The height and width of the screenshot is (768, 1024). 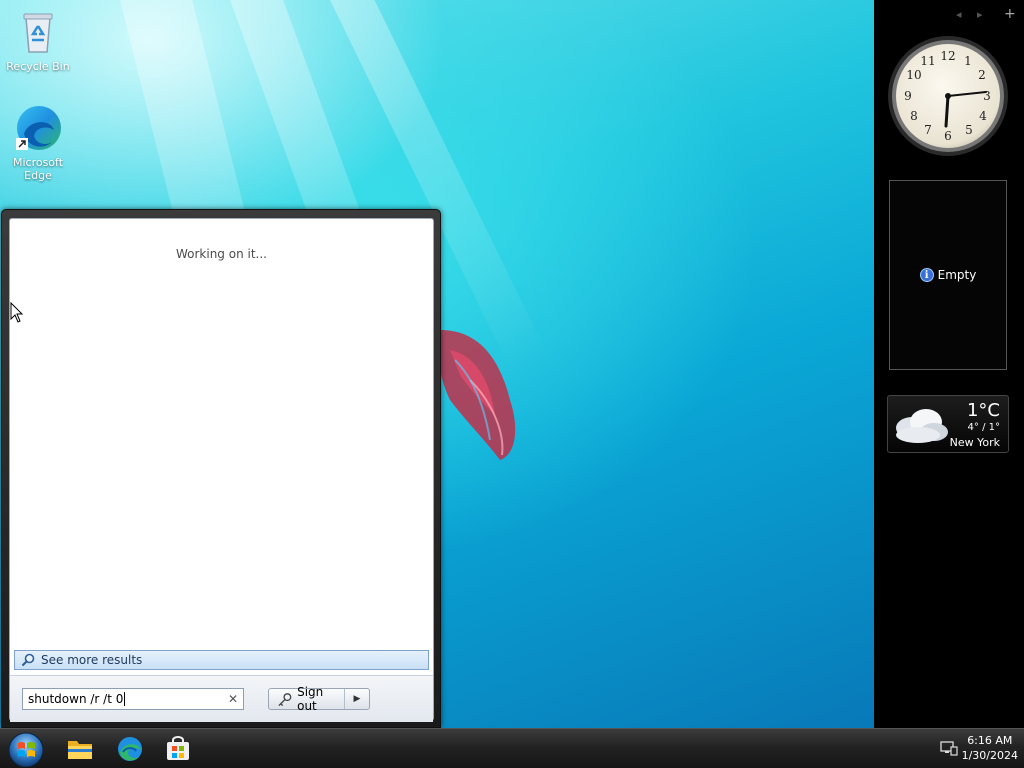 I want to click on start-menu-bottom-bar: shutdown /r /t 0 ✕ Sign out ▶, so click(x=221, y=698).